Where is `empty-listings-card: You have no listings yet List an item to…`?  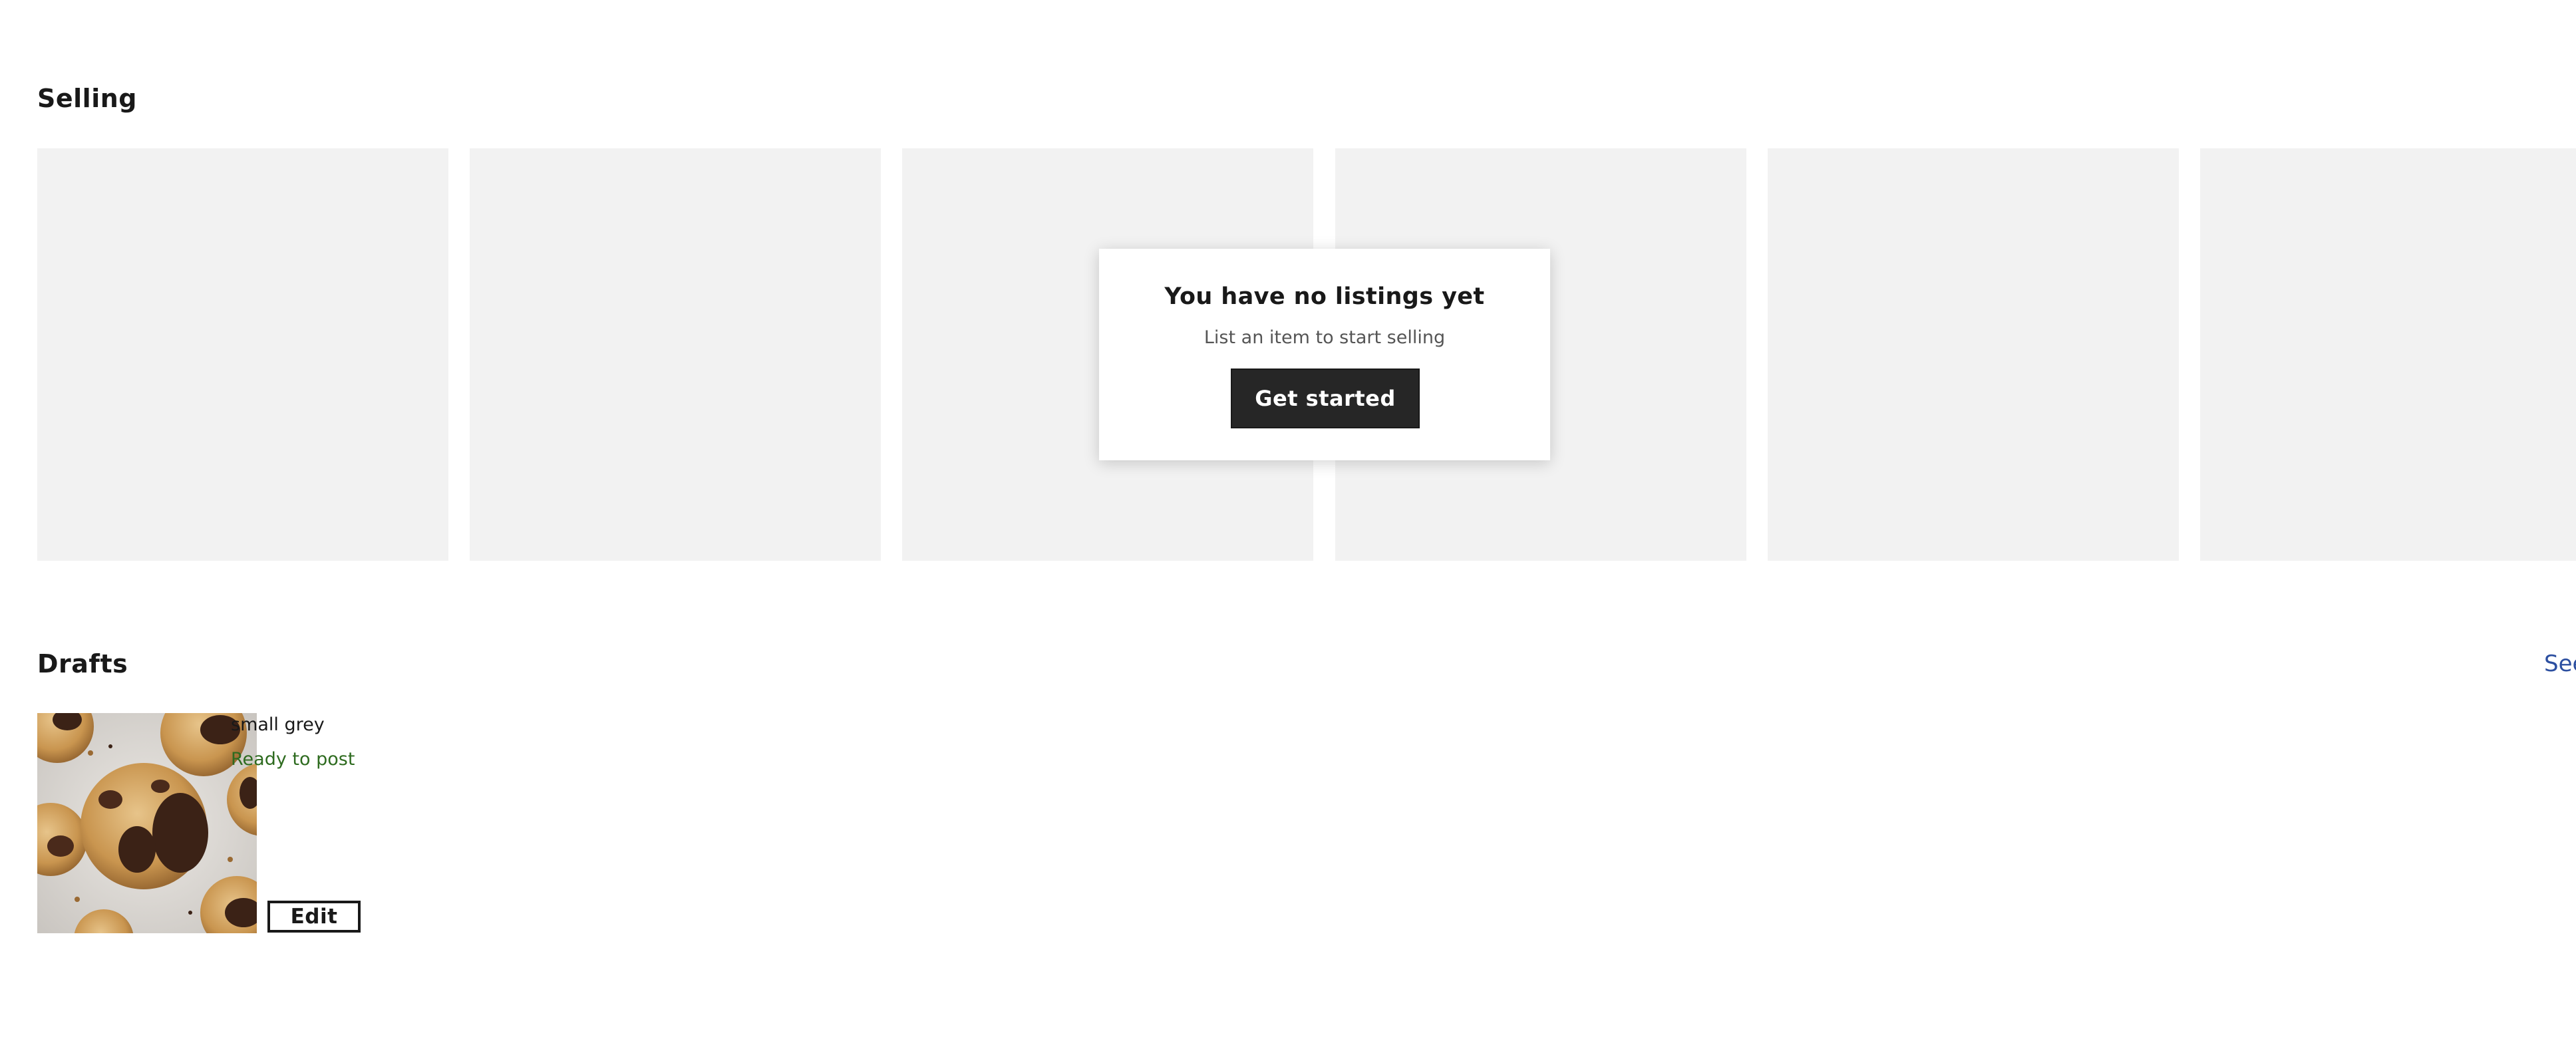 empty-listings-card: You have no listings yet List an item to… is located at coordinates (1324, 355).